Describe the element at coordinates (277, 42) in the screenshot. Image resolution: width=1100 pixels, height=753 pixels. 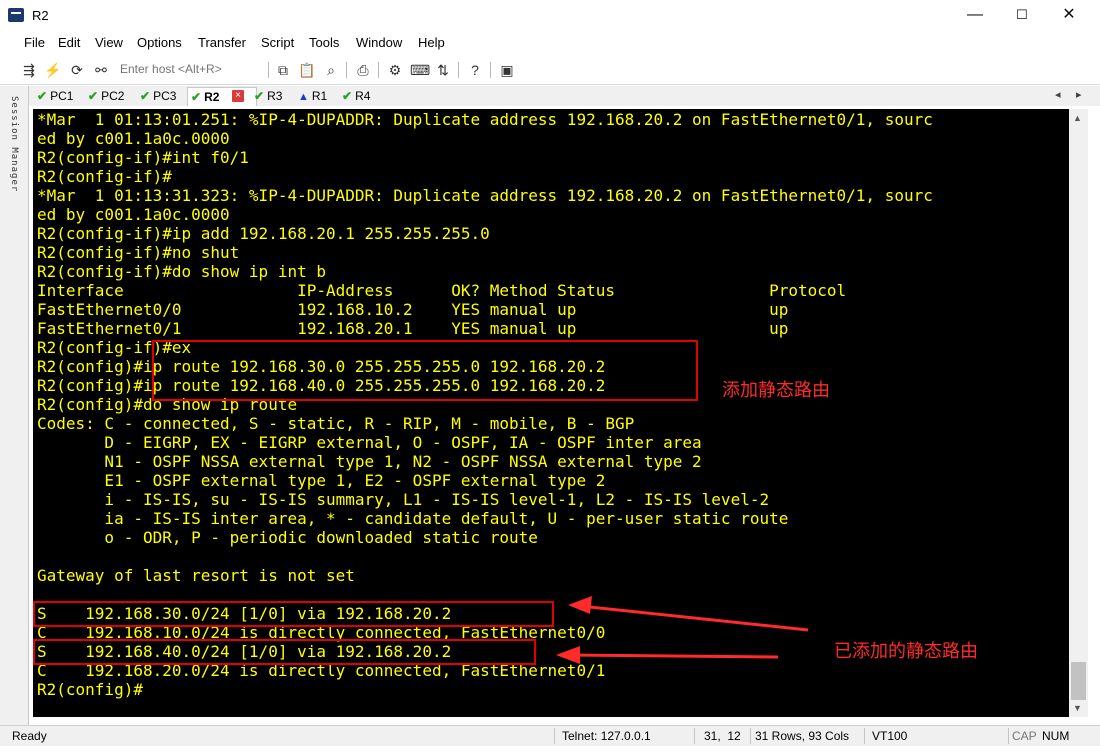
I see `menu-script: Script` at that location.